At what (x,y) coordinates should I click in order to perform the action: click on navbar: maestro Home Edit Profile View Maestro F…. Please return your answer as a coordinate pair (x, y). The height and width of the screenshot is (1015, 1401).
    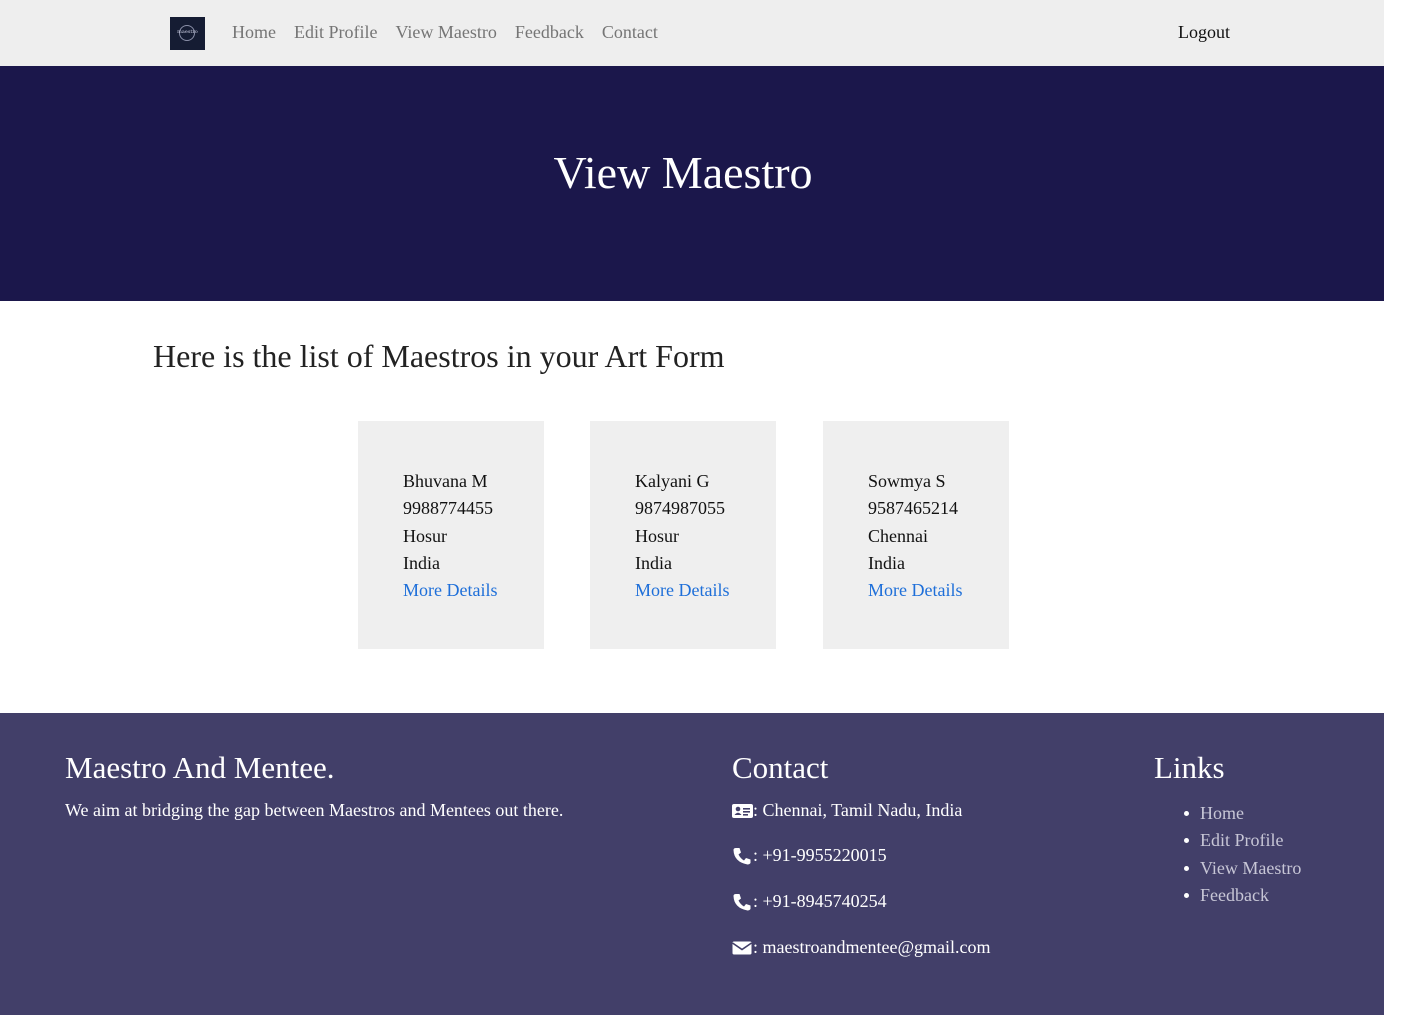
    Looking at the image, I should click on (692, 33).